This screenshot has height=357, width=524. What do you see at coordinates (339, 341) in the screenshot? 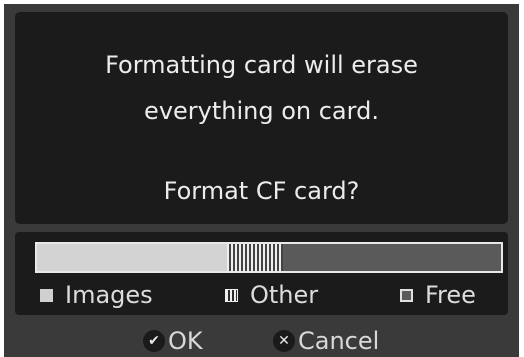
I see `cancel-label: Cancel` at bounding box center [339, 341].